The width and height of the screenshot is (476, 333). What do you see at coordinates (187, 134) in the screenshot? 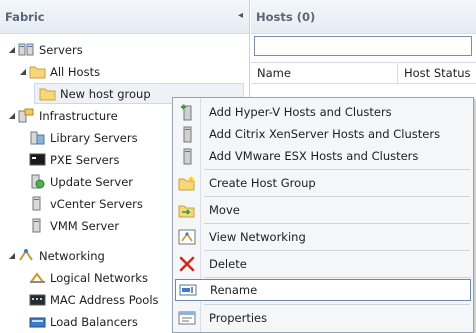
I see `xenserver-host-icon` at bounding box center [187, 134].